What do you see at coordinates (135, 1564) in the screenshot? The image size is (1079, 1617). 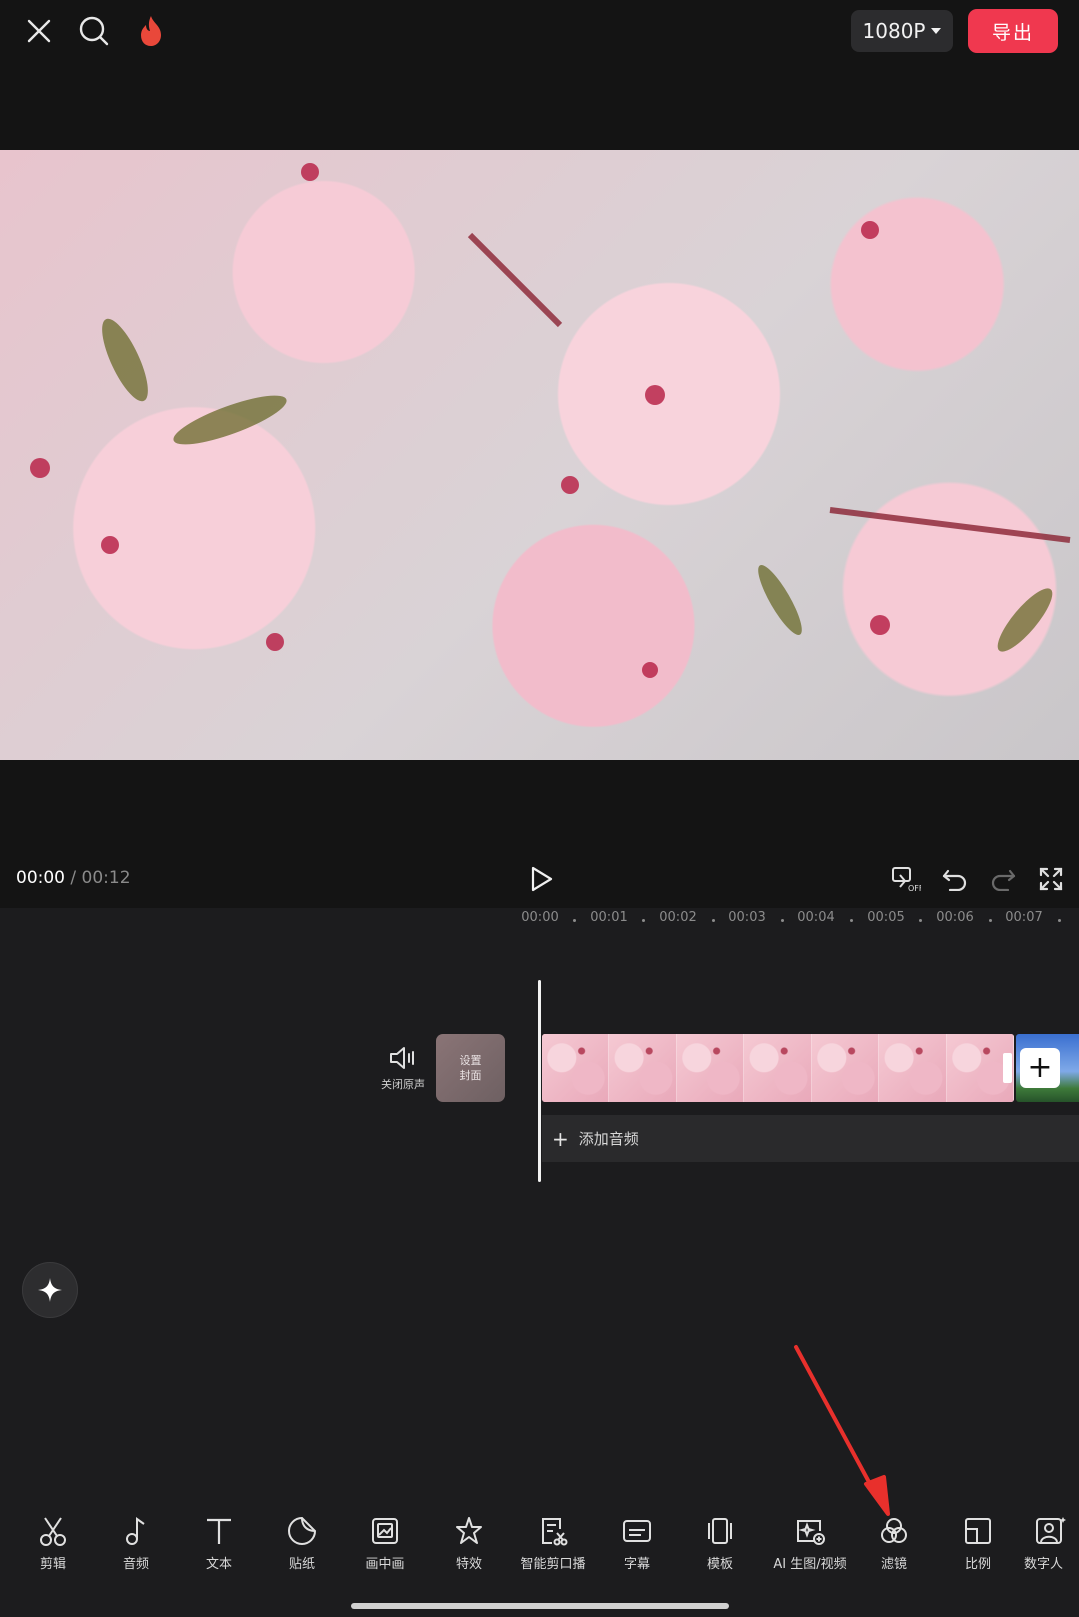 I see `tool-label: 音频` at bounding box center [135, 1564].